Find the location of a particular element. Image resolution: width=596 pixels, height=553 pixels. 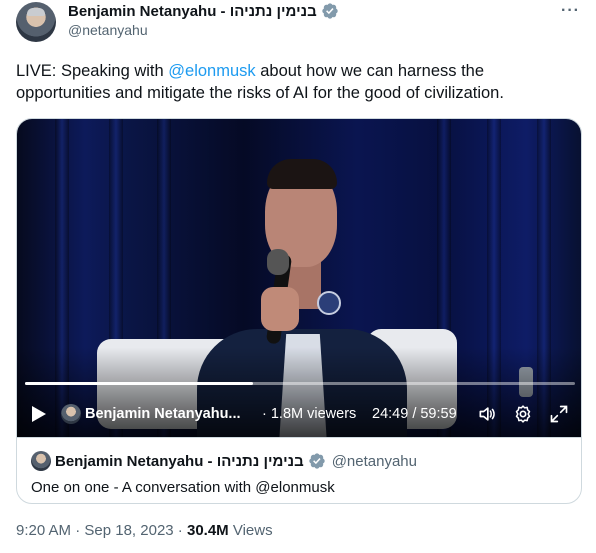

live-host-avatar is located at coordinates (71, 414).